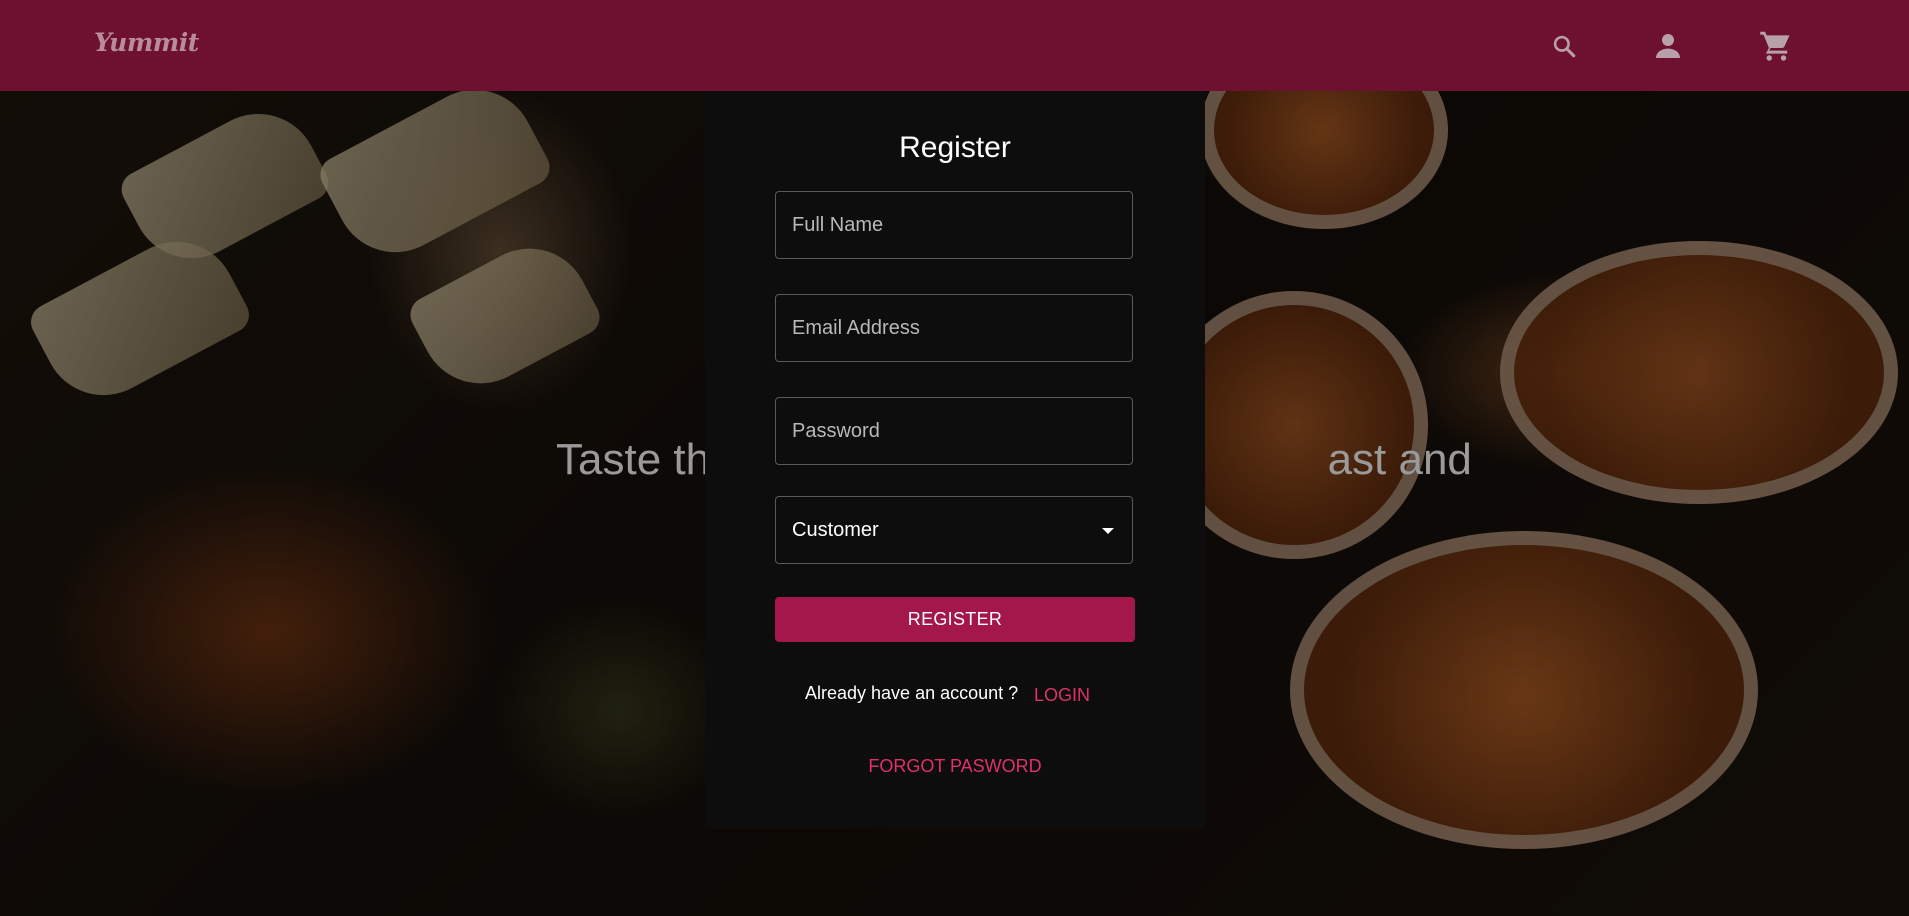 Image resolution: width=1909 pixels, height=916 pixels. Describe the element at coordinates (954, 530) in the screenshot. I see `role-select: Customer` at that location.